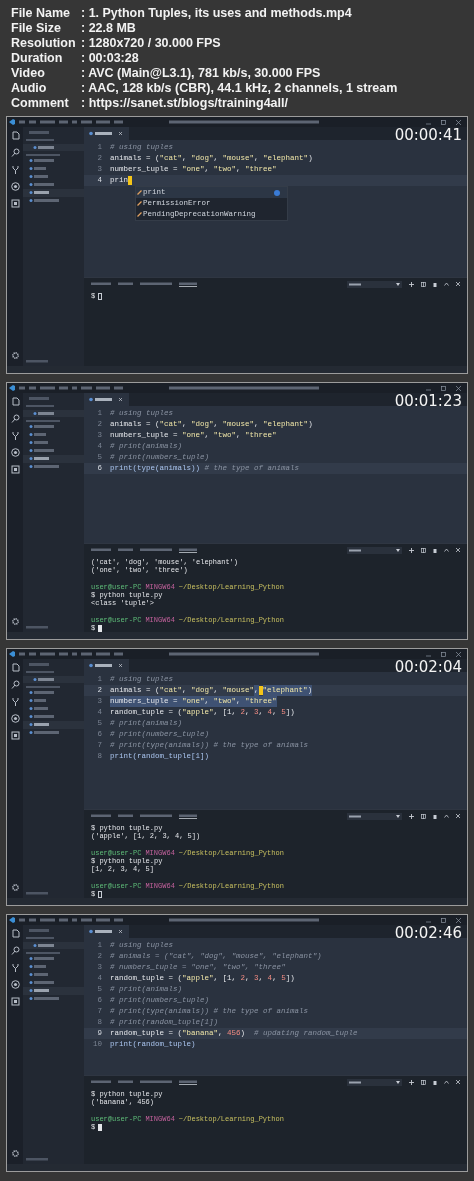  I want to click on info-label: File Size, so click(37, 29).